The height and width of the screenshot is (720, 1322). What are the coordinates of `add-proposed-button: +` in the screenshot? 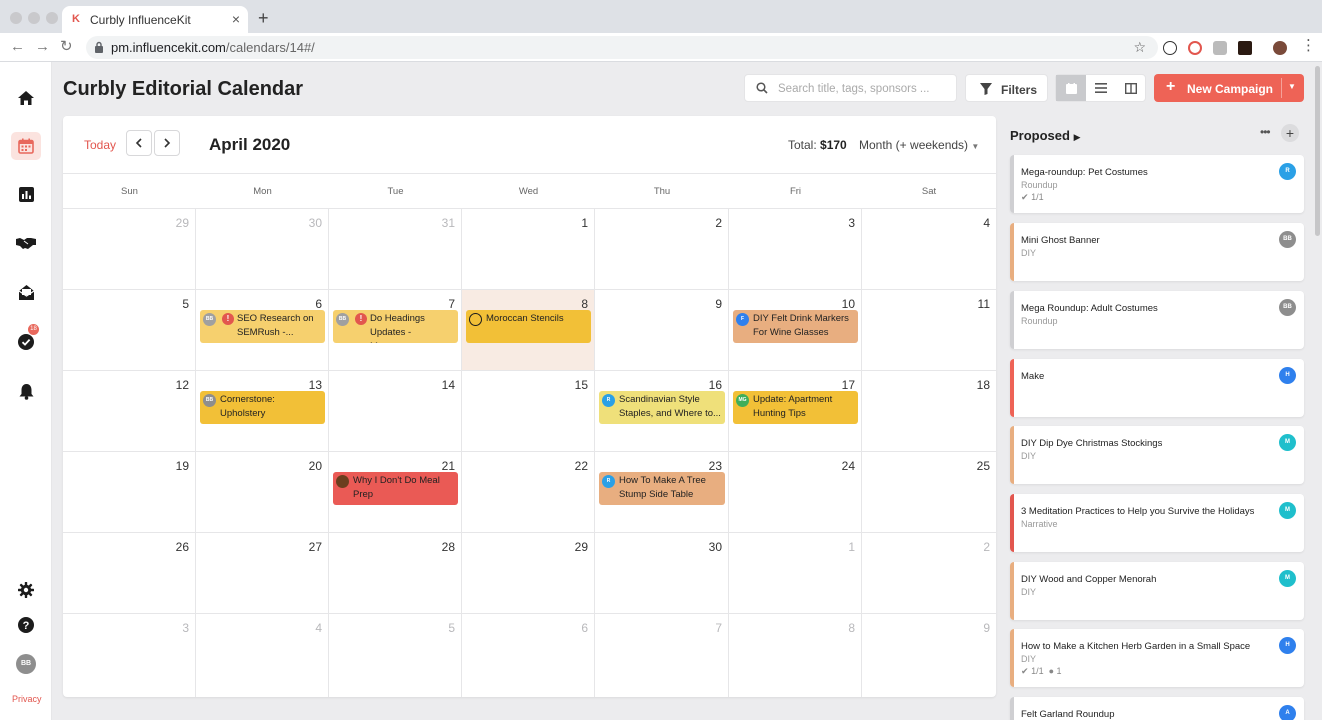 It's located at (1290, 133).